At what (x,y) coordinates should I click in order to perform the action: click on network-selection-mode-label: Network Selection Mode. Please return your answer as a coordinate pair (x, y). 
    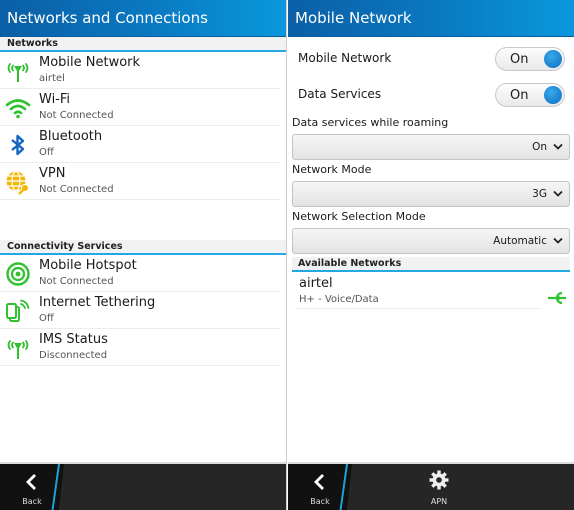
    Looking at the image, I should click on (359, 216).